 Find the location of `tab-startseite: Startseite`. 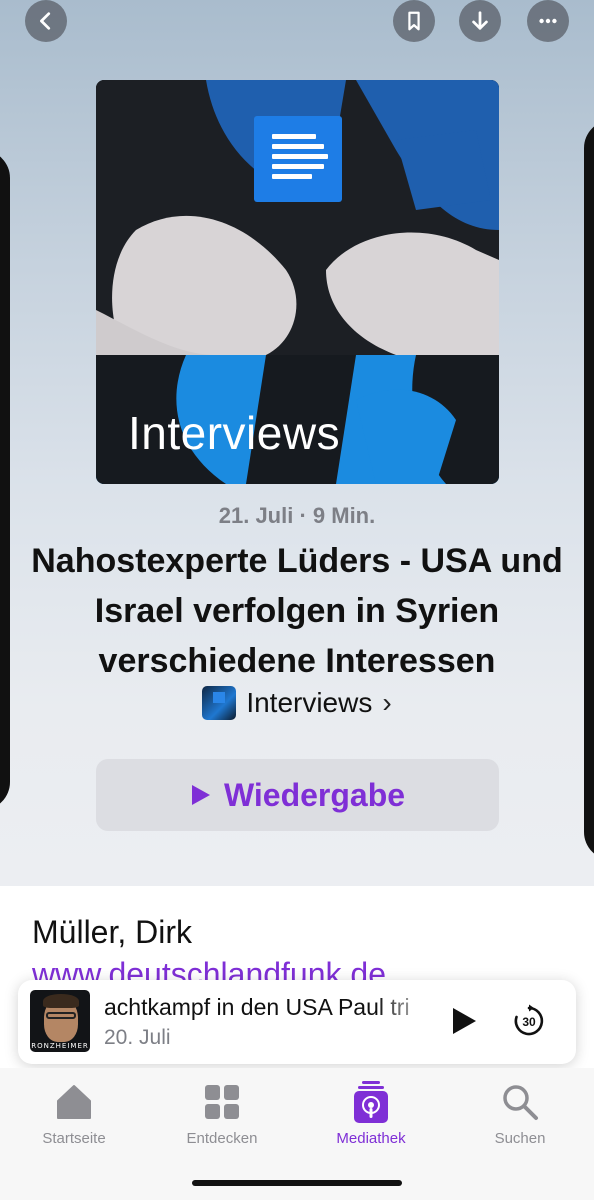

tab-startseite: Startseite is located at coordinates (74, 1114).